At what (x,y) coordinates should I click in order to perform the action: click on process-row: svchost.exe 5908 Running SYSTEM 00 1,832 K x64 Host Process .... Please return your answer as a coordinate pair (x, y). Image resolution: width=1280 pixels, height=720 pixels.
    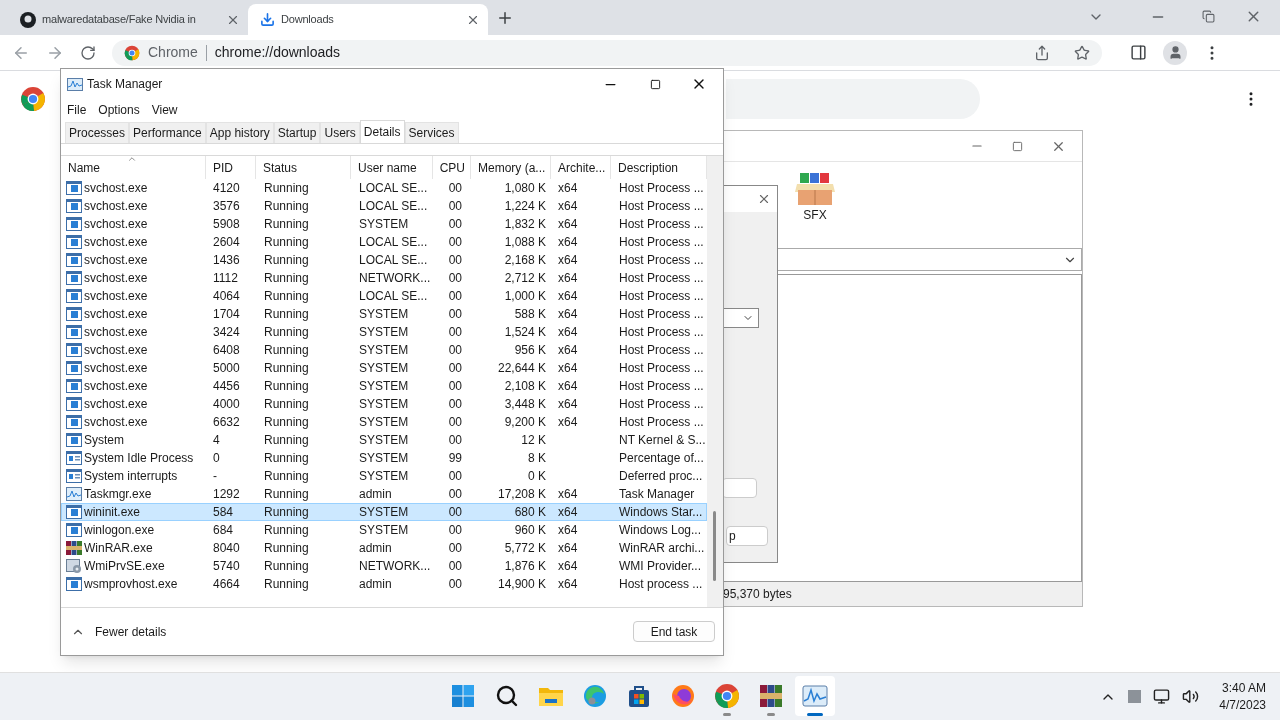
    Looking at the image, I should click on (384, 224).